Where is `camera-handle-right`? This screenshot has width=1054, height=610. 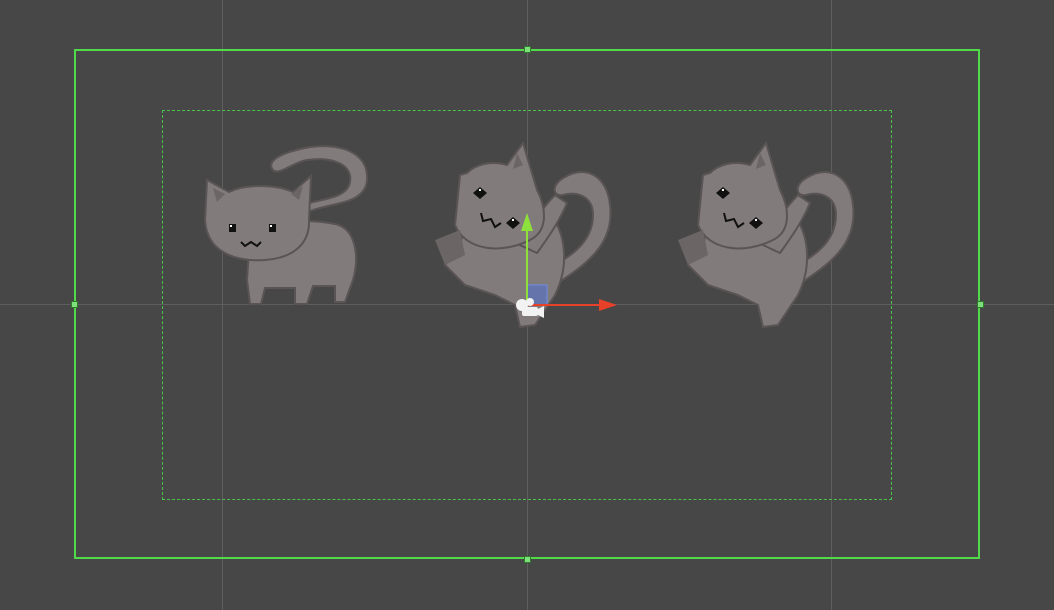
camera-handle-right is located at coordinates (980, 304).